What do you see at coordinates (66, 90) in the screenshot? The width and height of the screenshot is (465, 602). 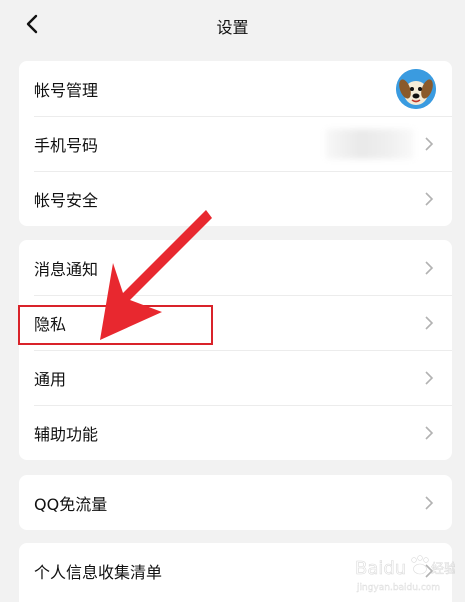 I see `row-label: 帐号管理` at bounding box center [66, 90].